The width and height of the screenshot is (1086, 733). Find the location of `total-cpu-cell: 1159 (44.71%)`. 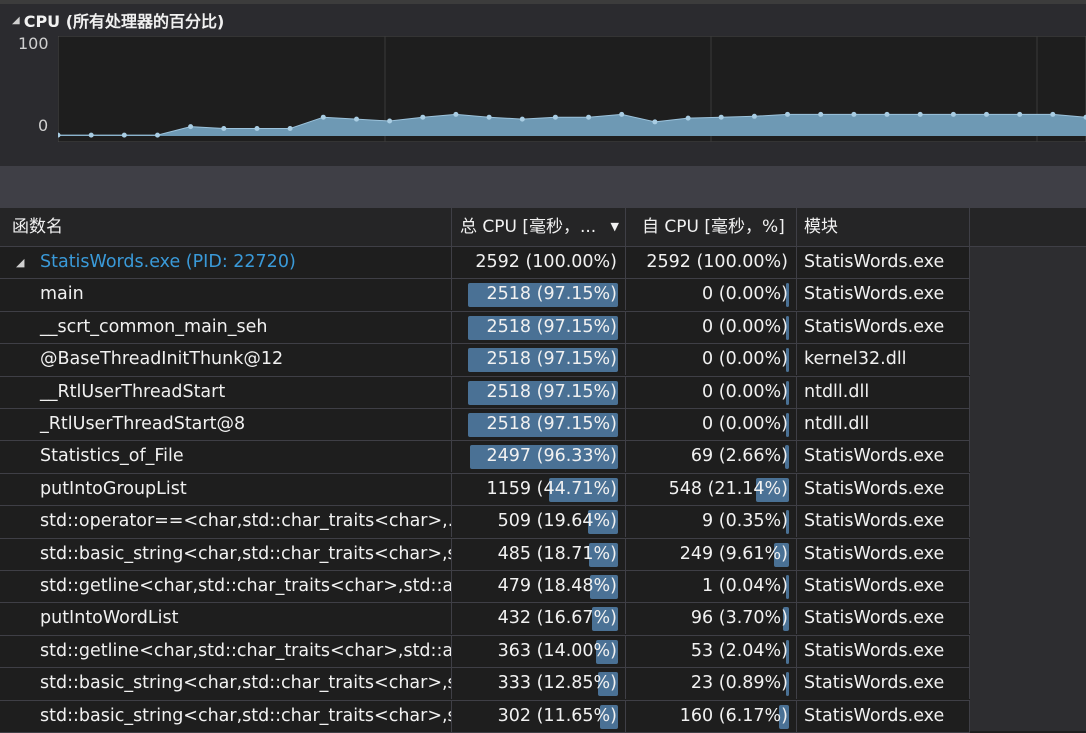

total-cpu-cell: 1159 (44.71%) is located at coordinates (539, 489).